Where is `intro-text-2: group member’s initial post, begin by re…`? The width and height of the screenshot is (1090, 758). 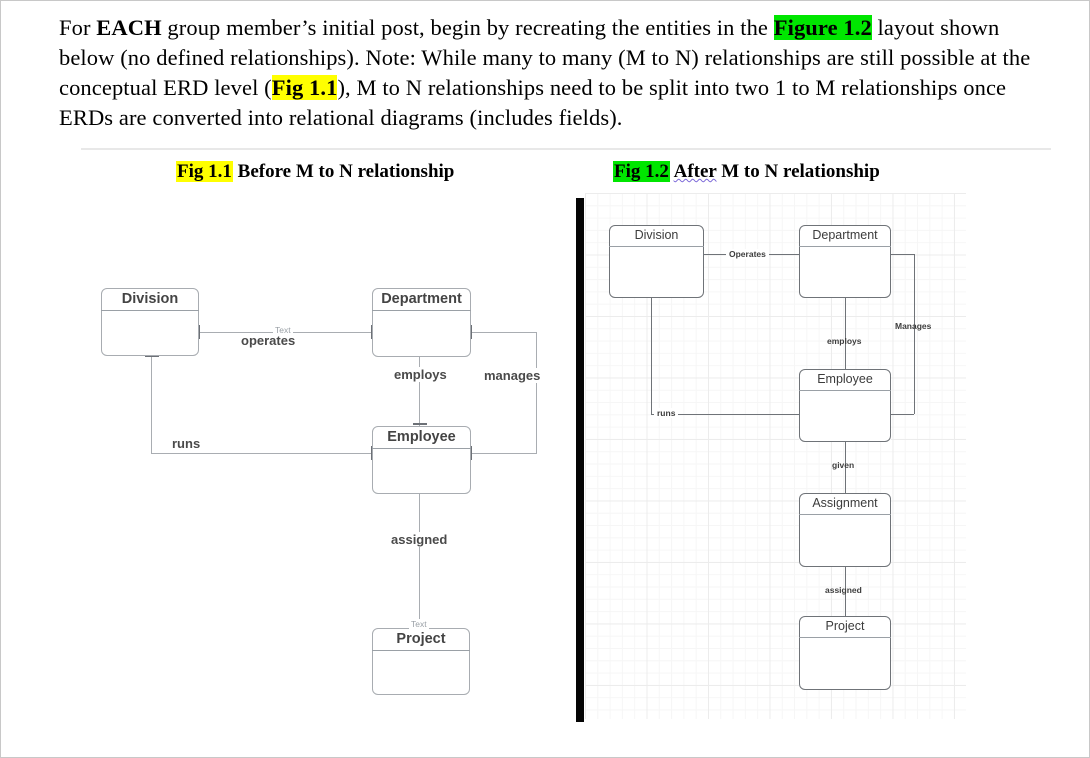
intro-text-2: group member’s initial post, begin by re… is located at coordinates (467, 27).